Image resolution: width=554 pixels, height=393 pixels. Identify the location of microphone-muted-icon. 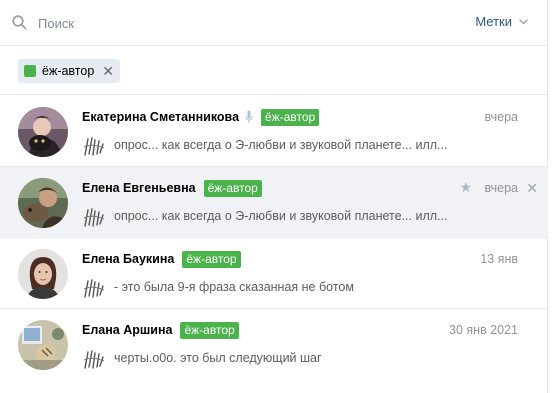
(249, 116).